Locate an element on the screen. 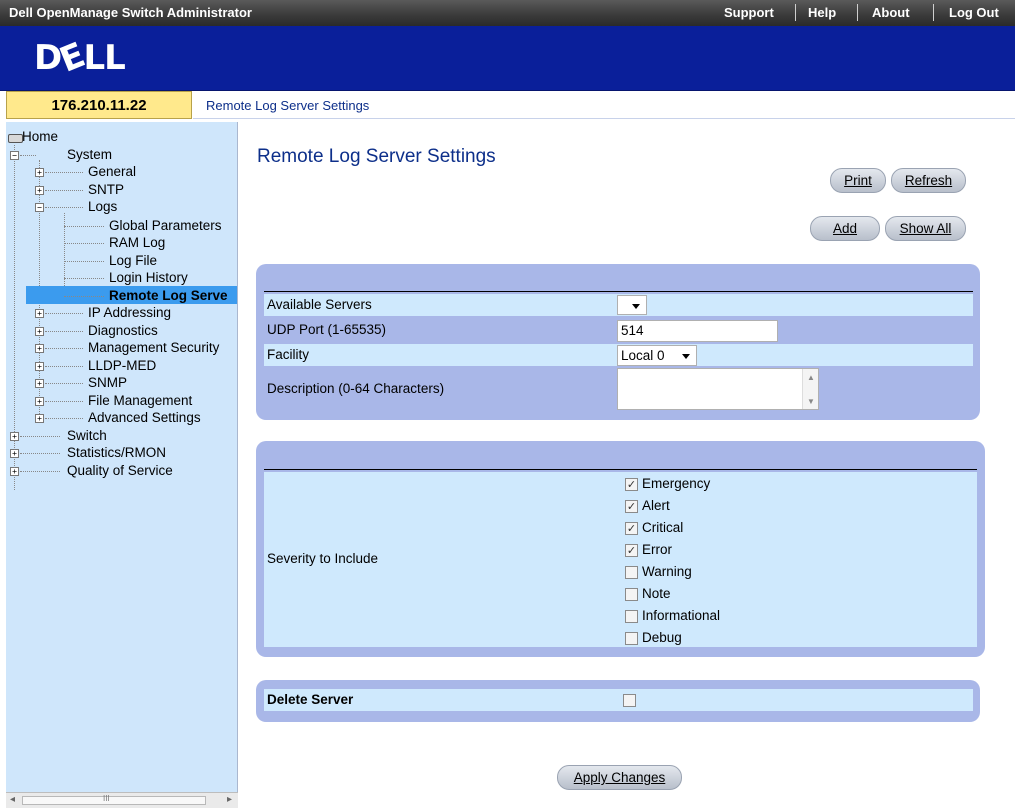 This screenshot has width=1015, height=808. tree-item-log-file: Log File is located at coordinates (133, 261).